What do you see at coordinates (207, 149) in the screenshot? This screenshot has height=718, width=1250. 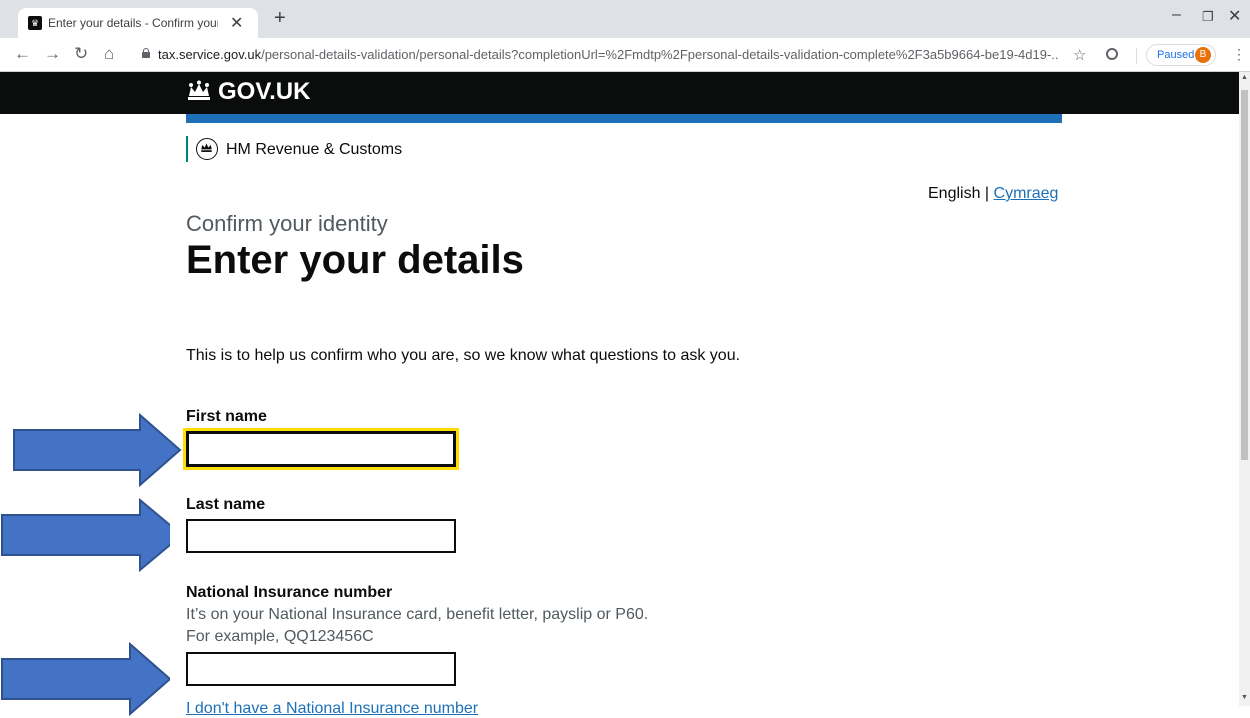 I see `hmrc-crest-icon` at bounding box center [207, 149].